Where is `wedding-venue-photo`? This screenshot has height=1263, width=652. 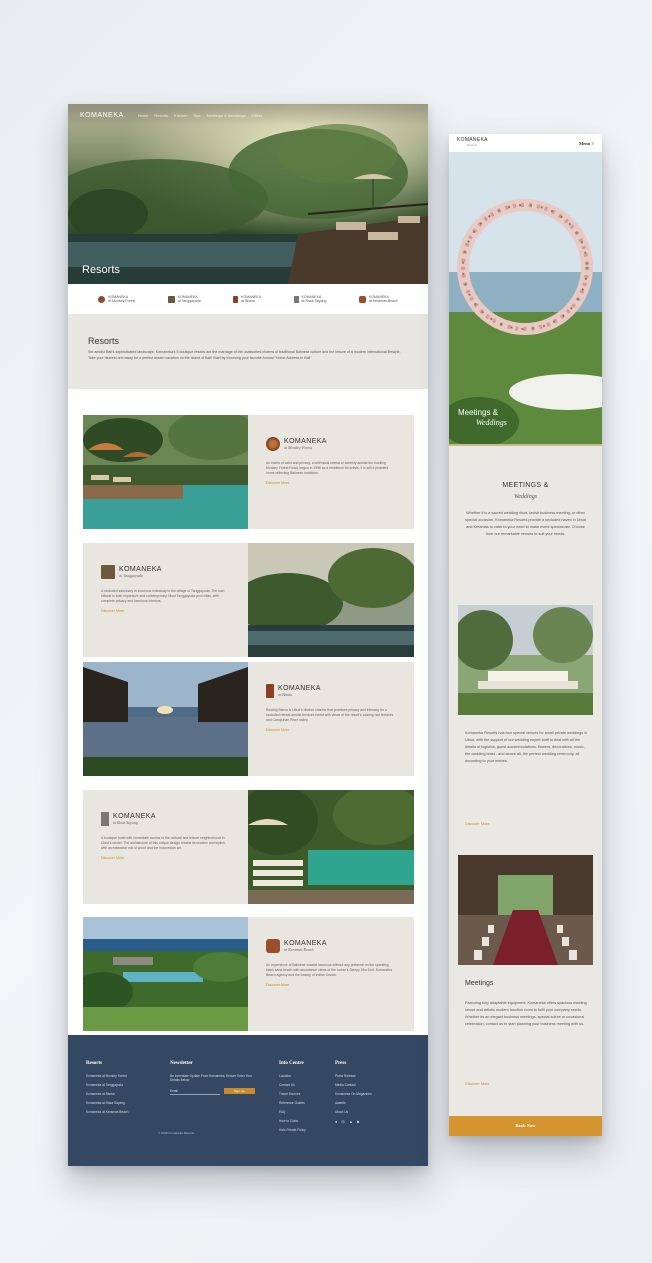
wedding-venue-photo is located at coordinates (525, 660).